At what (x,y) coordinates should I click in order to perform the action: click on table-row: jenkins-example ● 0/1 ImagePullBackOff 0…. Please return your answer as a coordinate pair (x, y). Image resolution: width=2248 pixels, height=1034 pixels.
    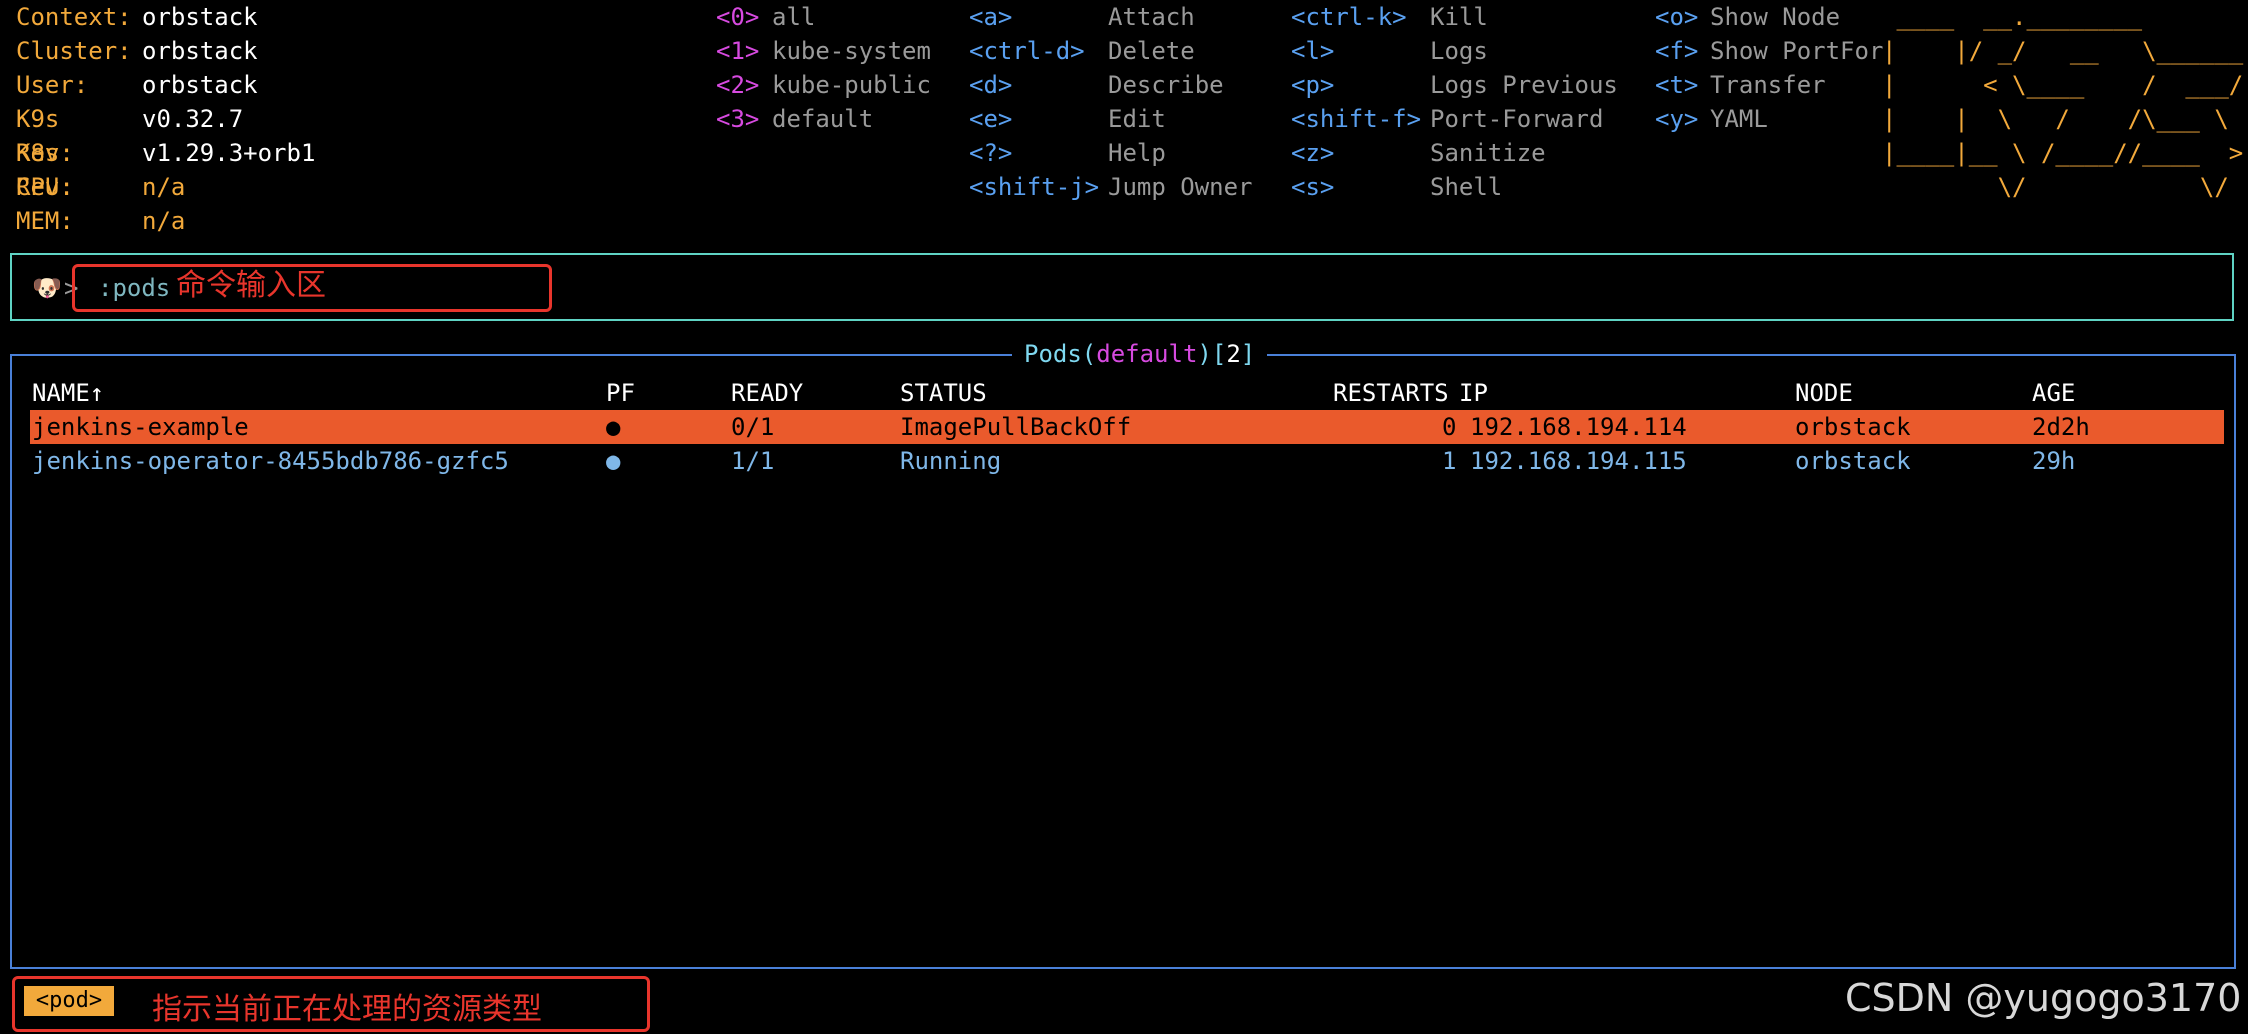
    Looking at the image, I should click on (1127, 427).